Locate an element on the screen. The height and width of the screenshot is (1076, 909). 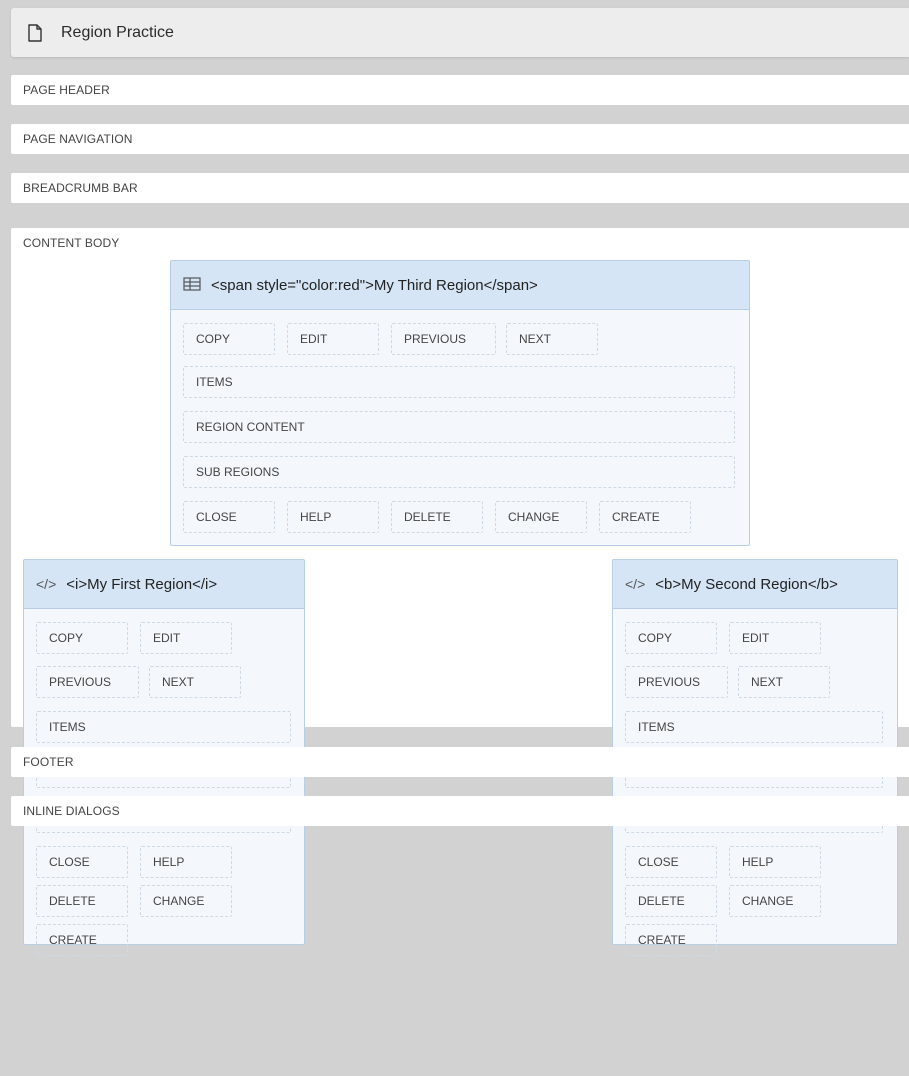
section-label: PAGE NAVIGATION is located at coordinates (78, 139).